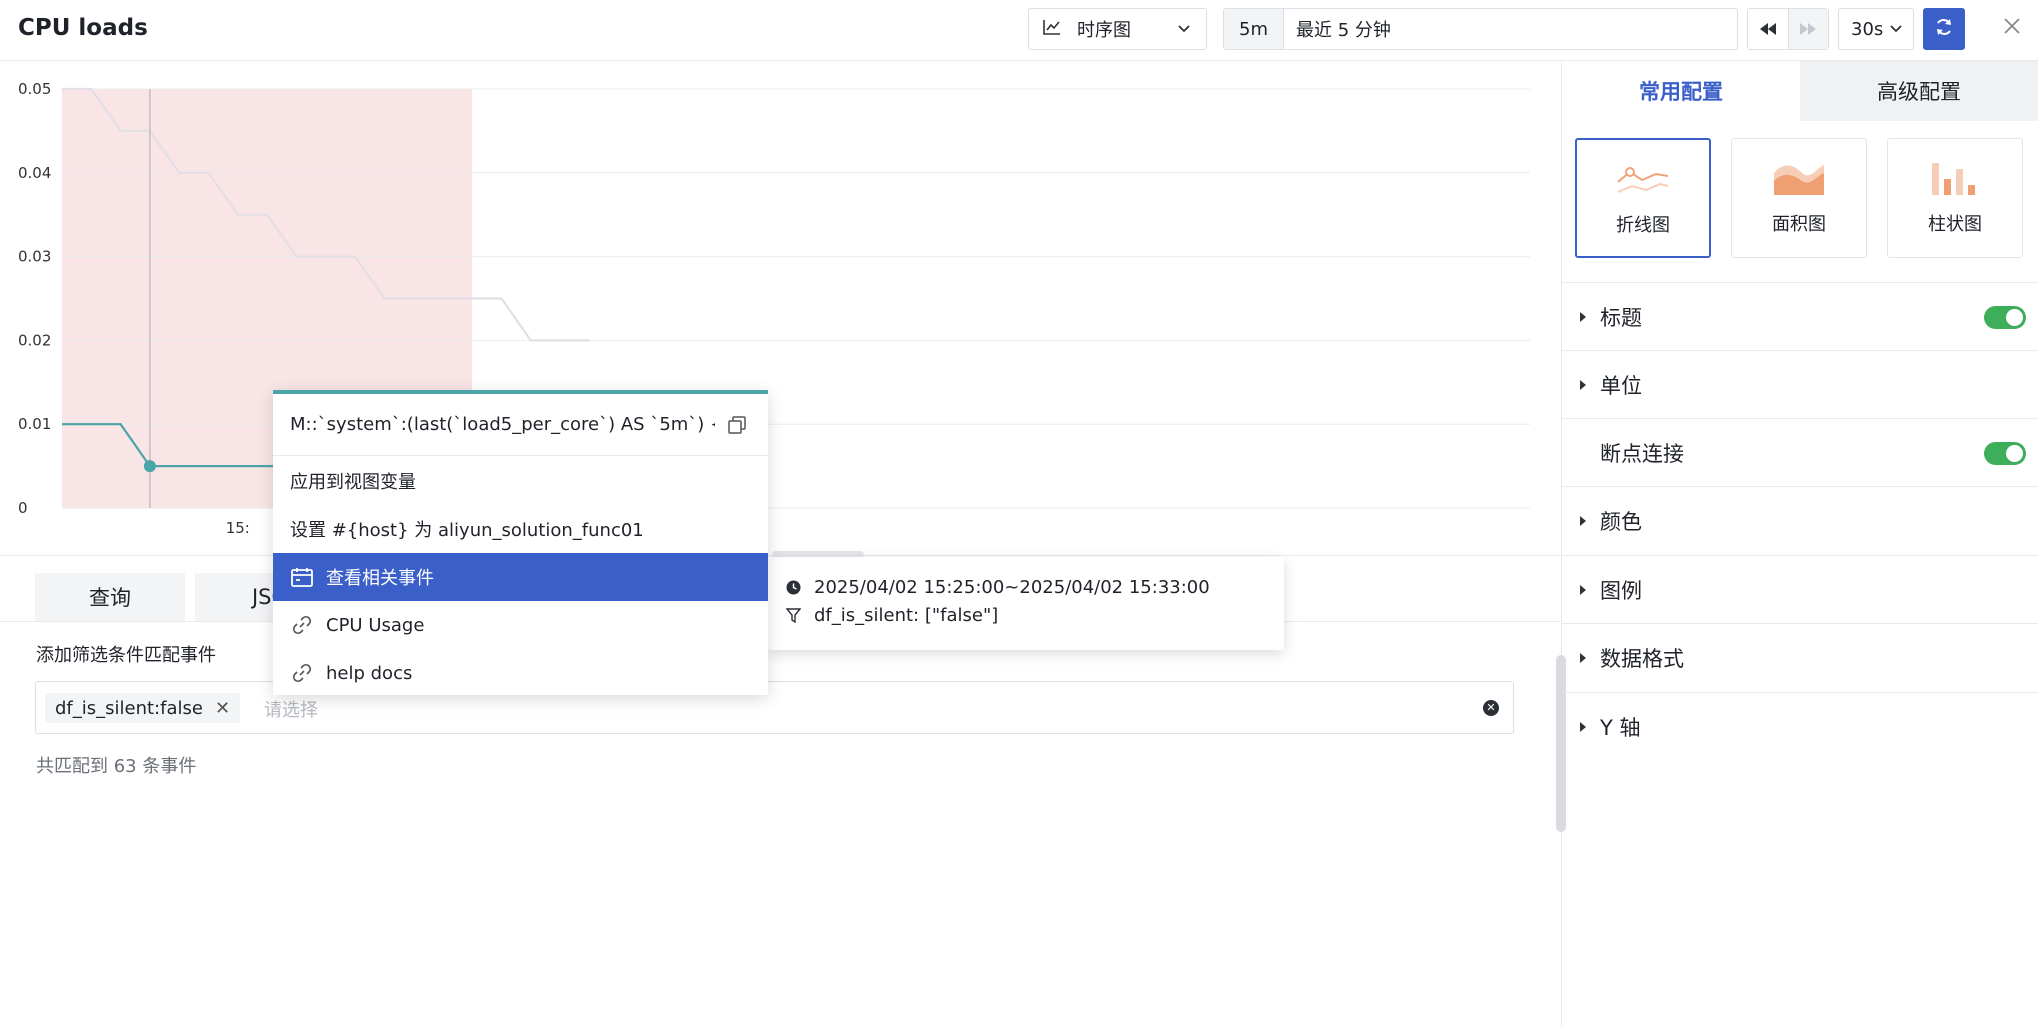  I want to click on area-chart-icon, so click(1799, 180).